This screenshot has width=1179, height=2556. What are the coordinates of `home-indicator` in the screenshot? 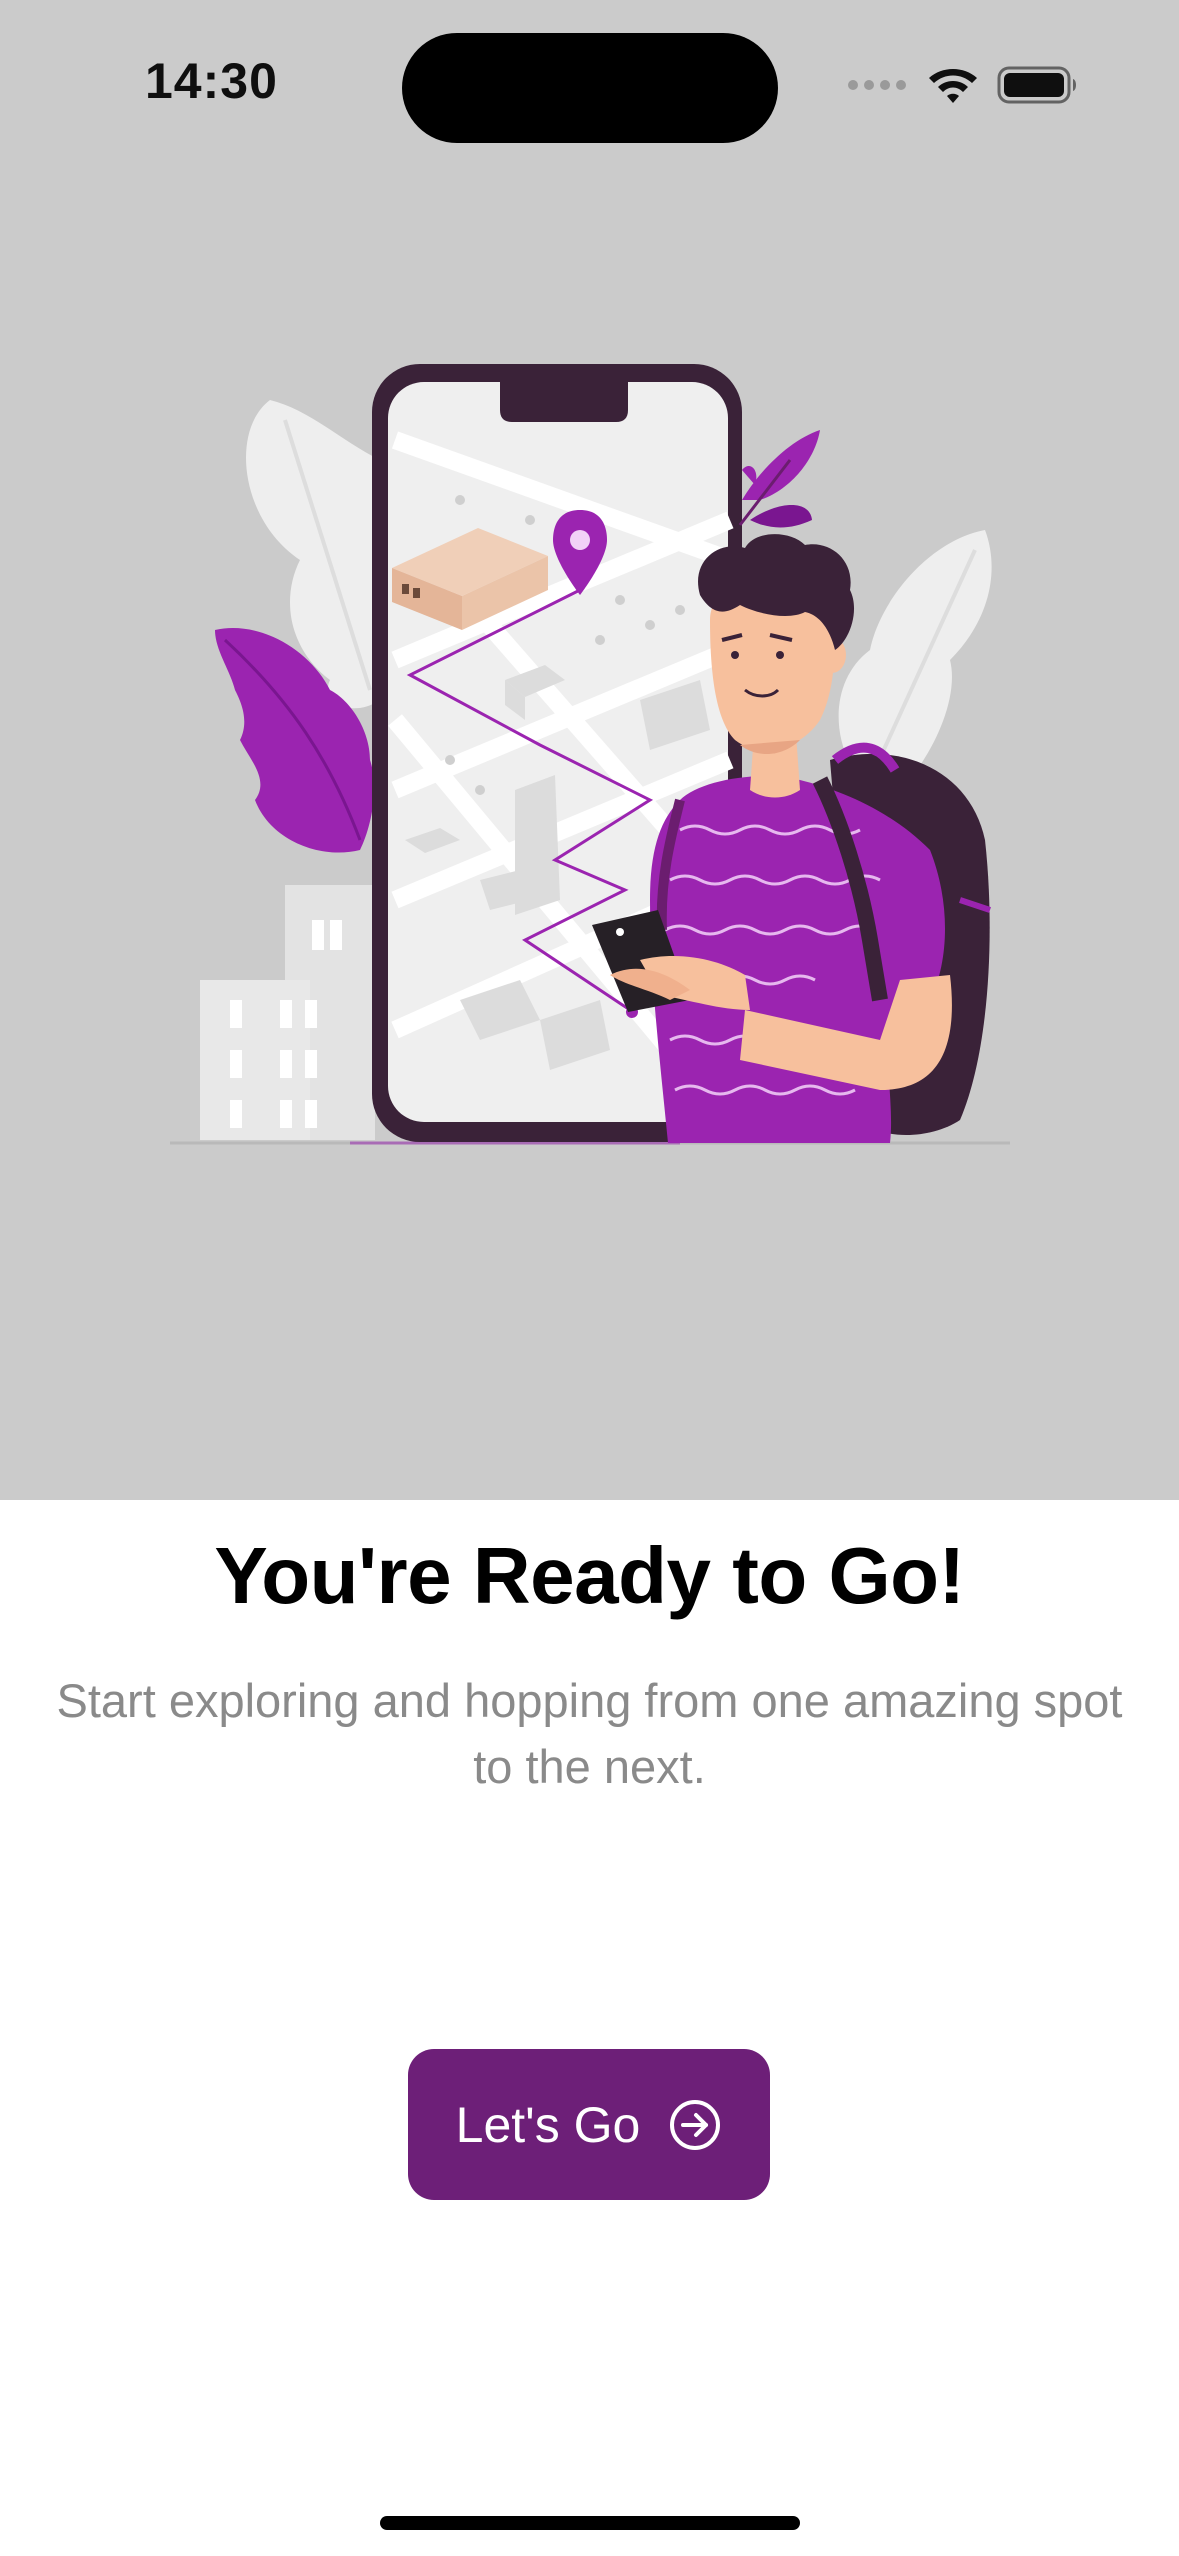 It's located at (590, 2523).